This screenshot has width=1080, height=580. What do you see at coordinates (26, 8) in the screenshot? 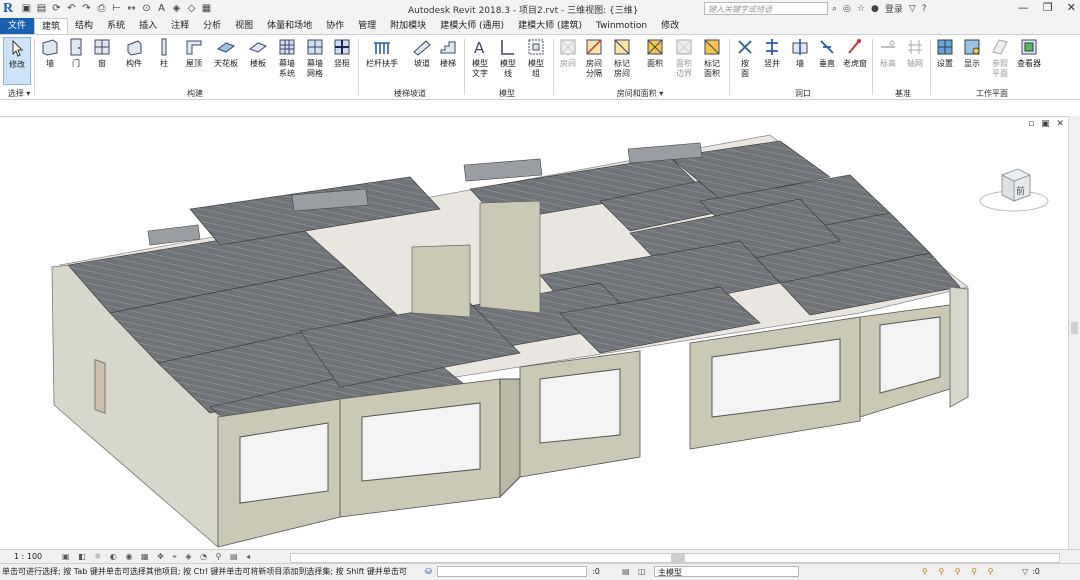
I see `open-icon: ▣` at bounding box center [26, 8].